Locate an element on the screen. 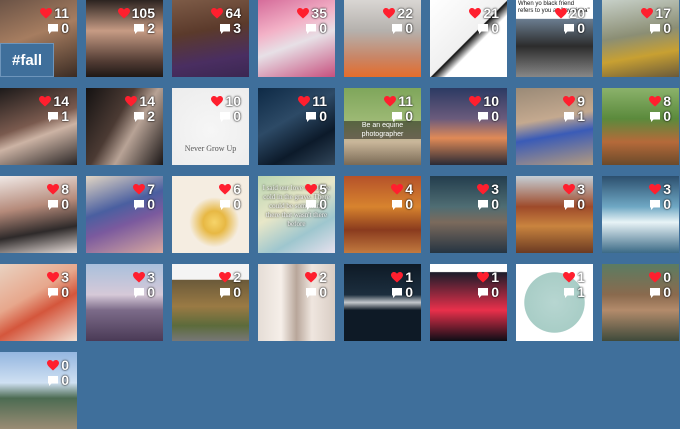 This screenshot has height=429, width=680. like-count: 7 is located at coordinates (151, 189).